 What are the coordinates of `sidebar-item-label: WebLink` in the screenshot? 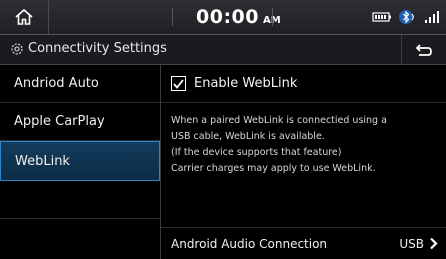 It's located at (42, 161).